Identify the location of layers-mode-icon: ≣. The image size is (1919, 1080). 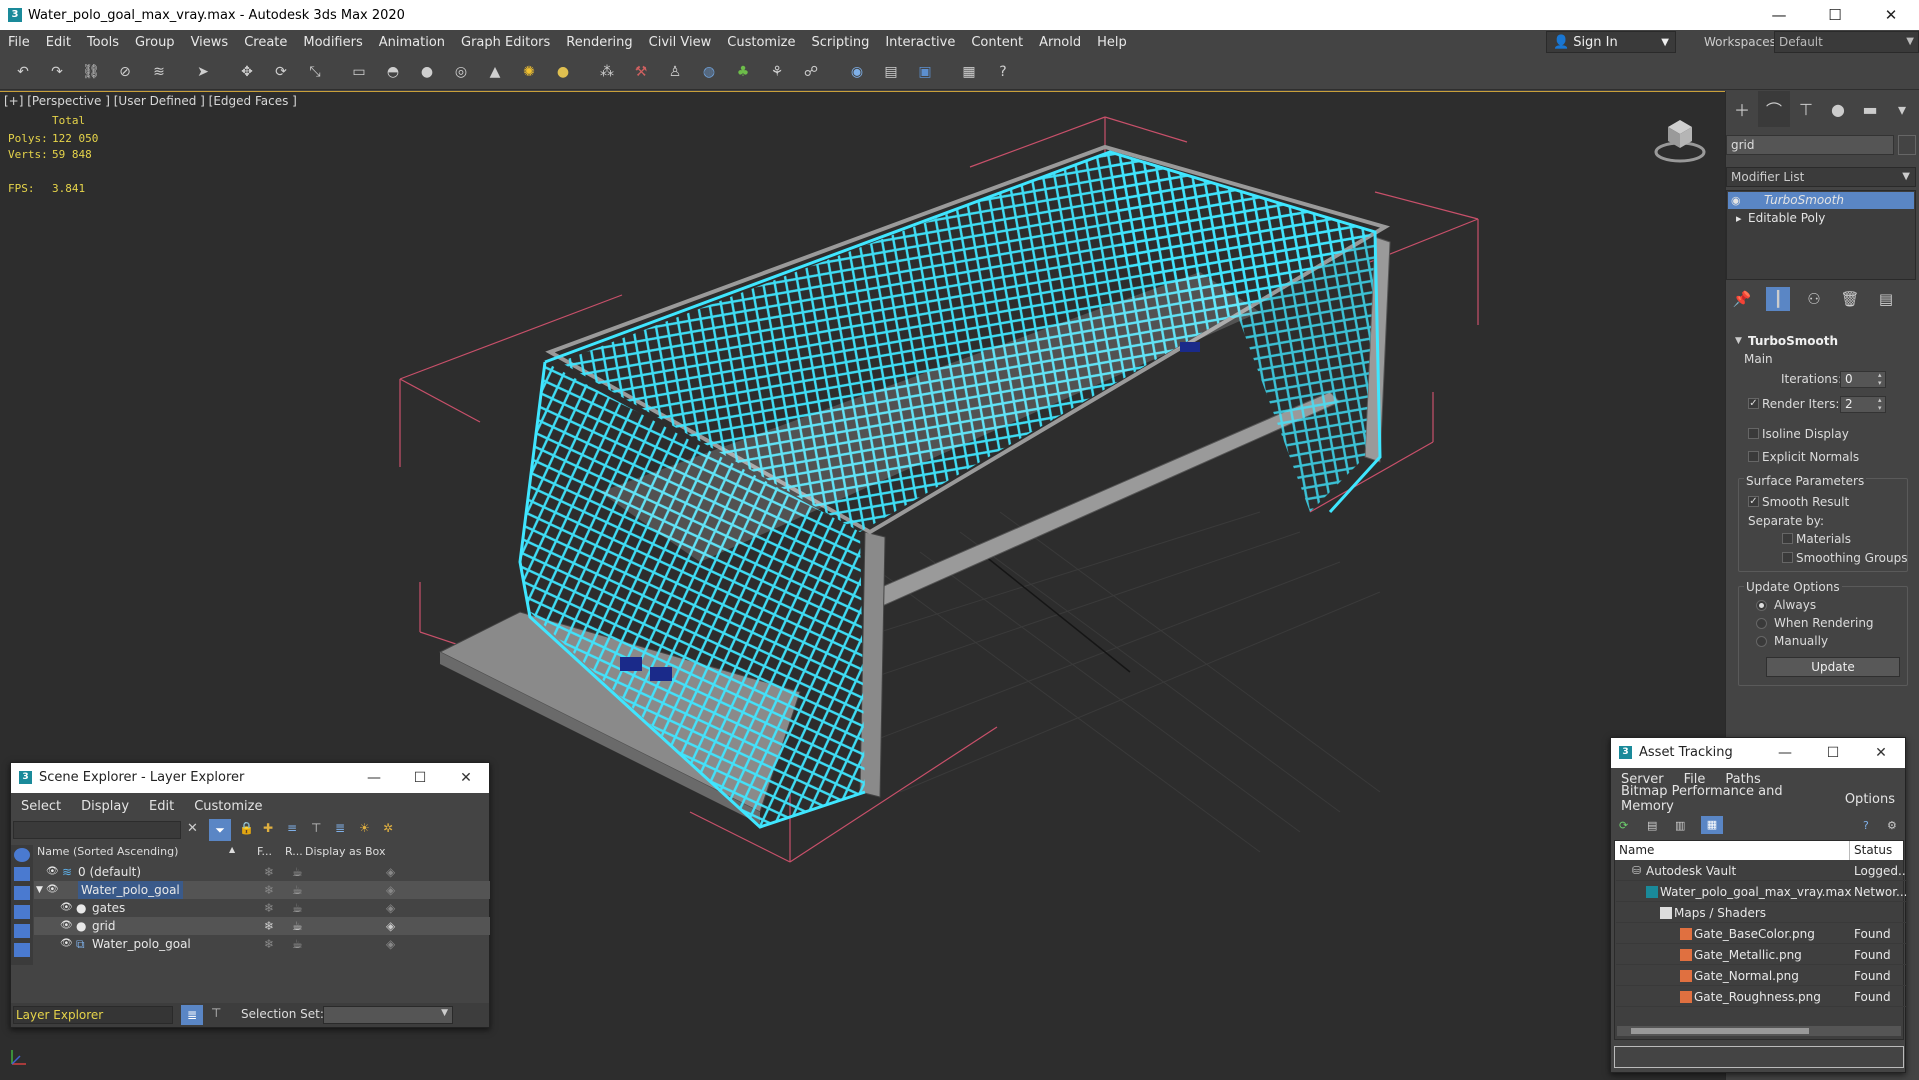
(192, 1015).